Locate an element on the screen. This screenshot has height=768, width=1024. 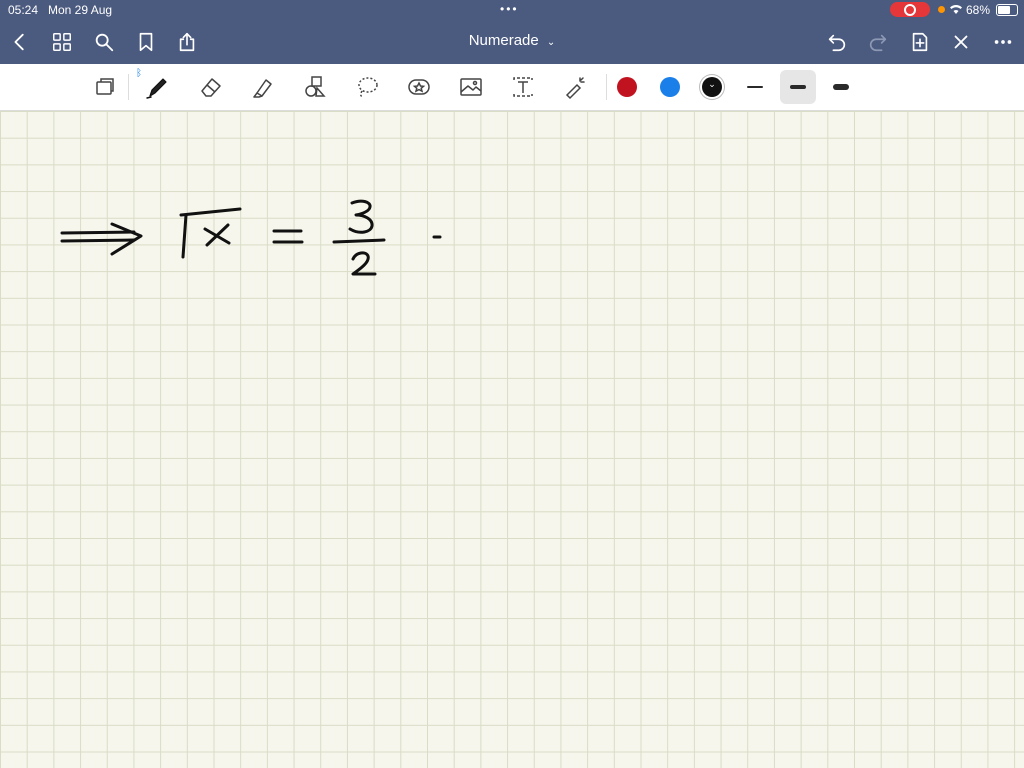
implies-arrow-stroke is located at coordinates (101, 239).